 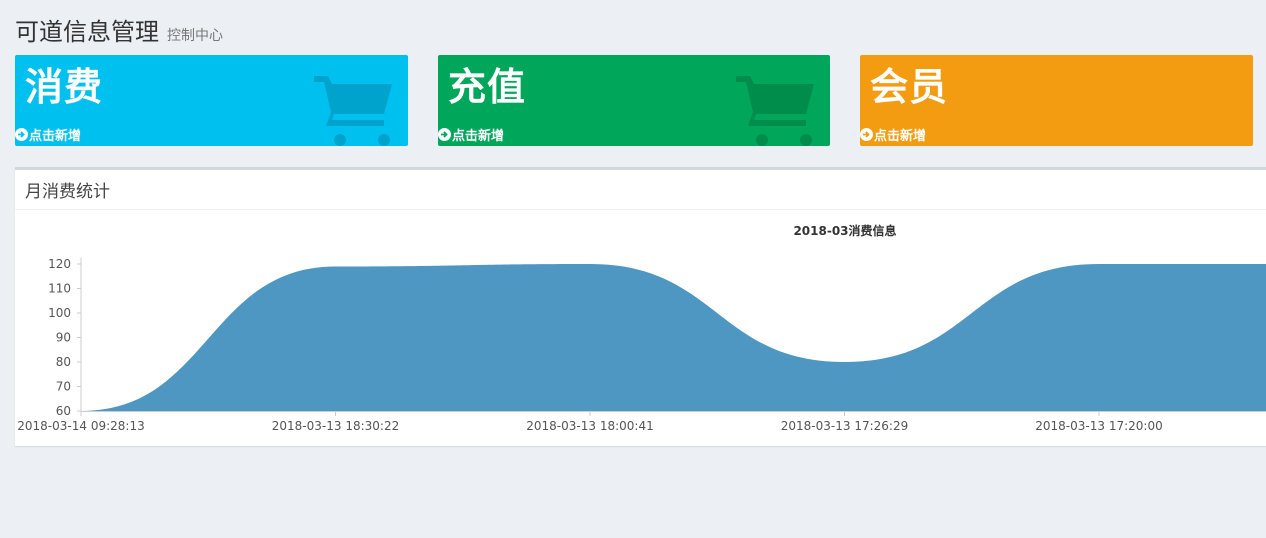 I want to click on page-title: 可道信息管理, so click(x=87, y=32).